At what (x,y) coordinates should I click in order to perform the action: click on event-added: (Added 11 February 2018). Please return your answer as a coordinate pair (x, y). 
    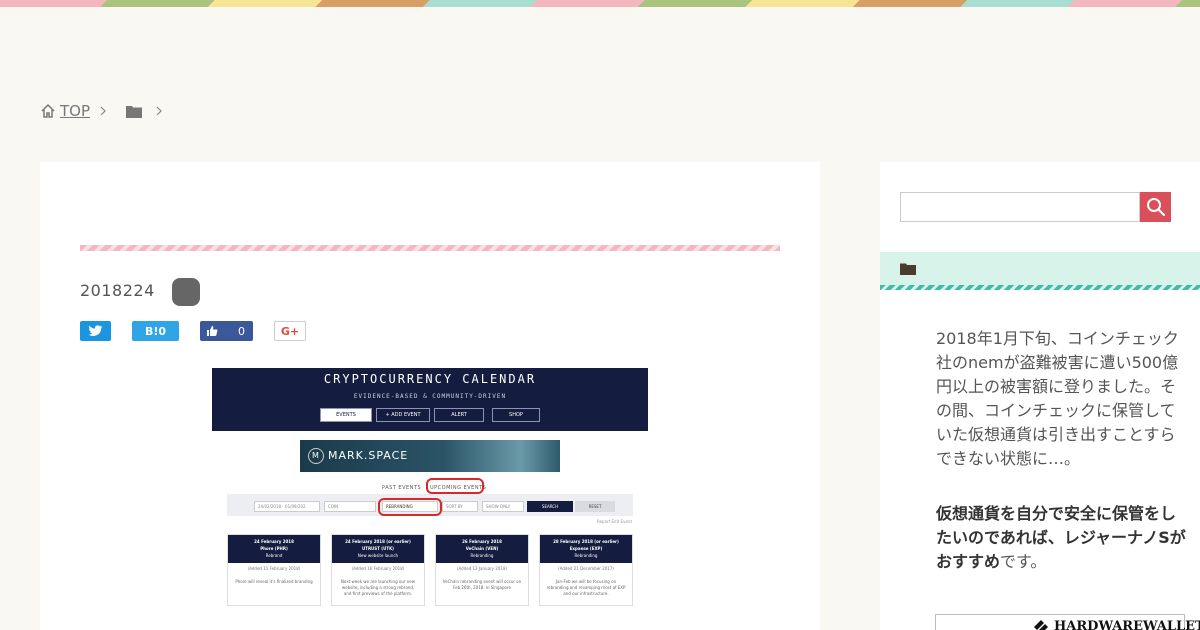
    Looking at the image, I should click on (274, 568).